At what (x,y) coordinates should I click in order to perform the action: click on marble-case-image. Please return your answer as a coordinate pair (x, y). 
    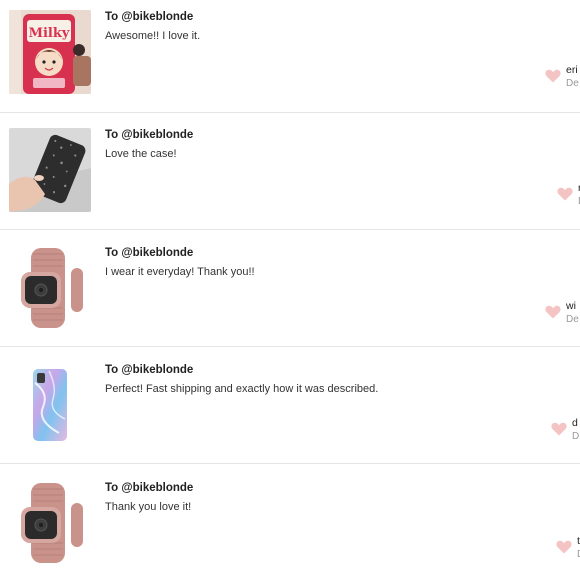
    Looking at the image, I should click on (50, 405).